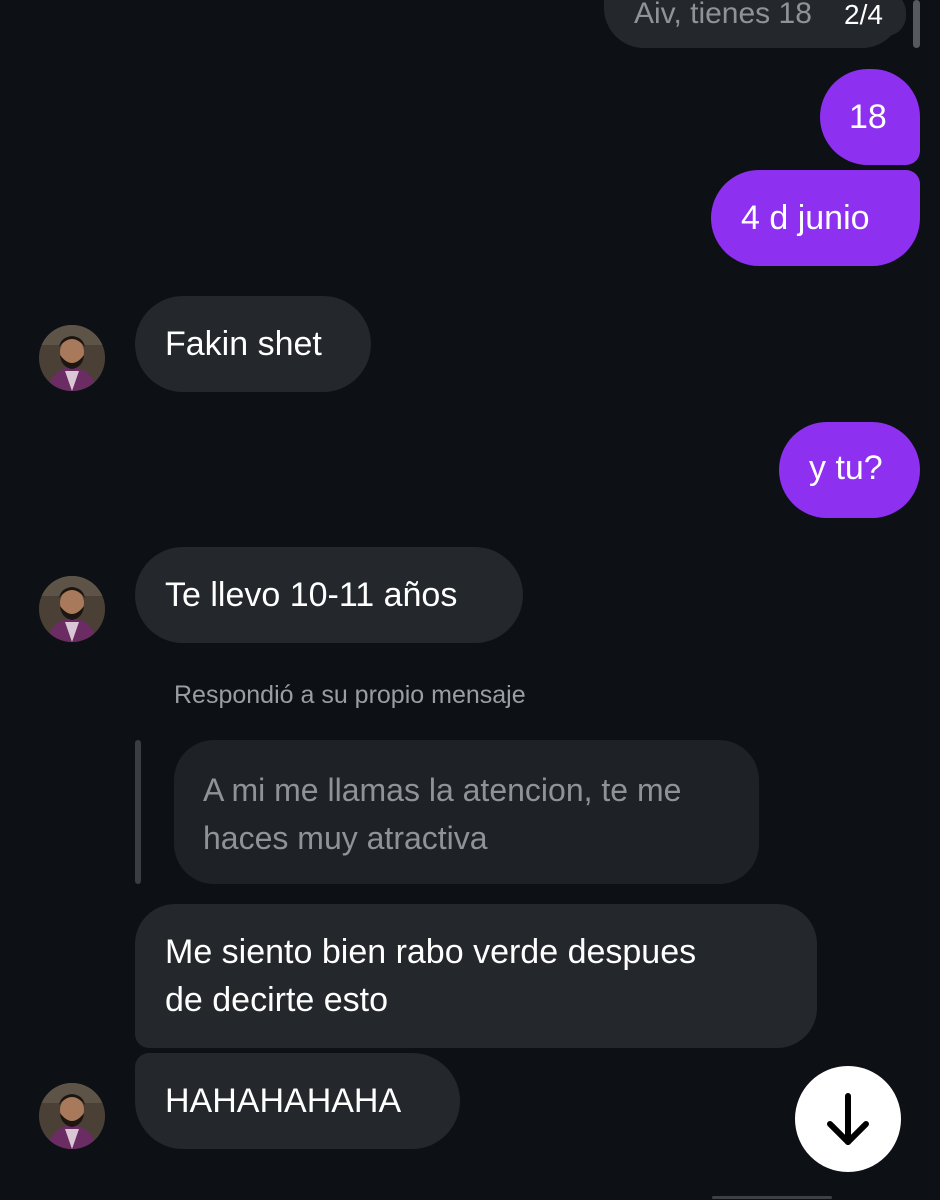 The width and height of the screenshot is (940, 1200). I want to click on incoming-message-fakin: Fakin shet, so click(253, 344).